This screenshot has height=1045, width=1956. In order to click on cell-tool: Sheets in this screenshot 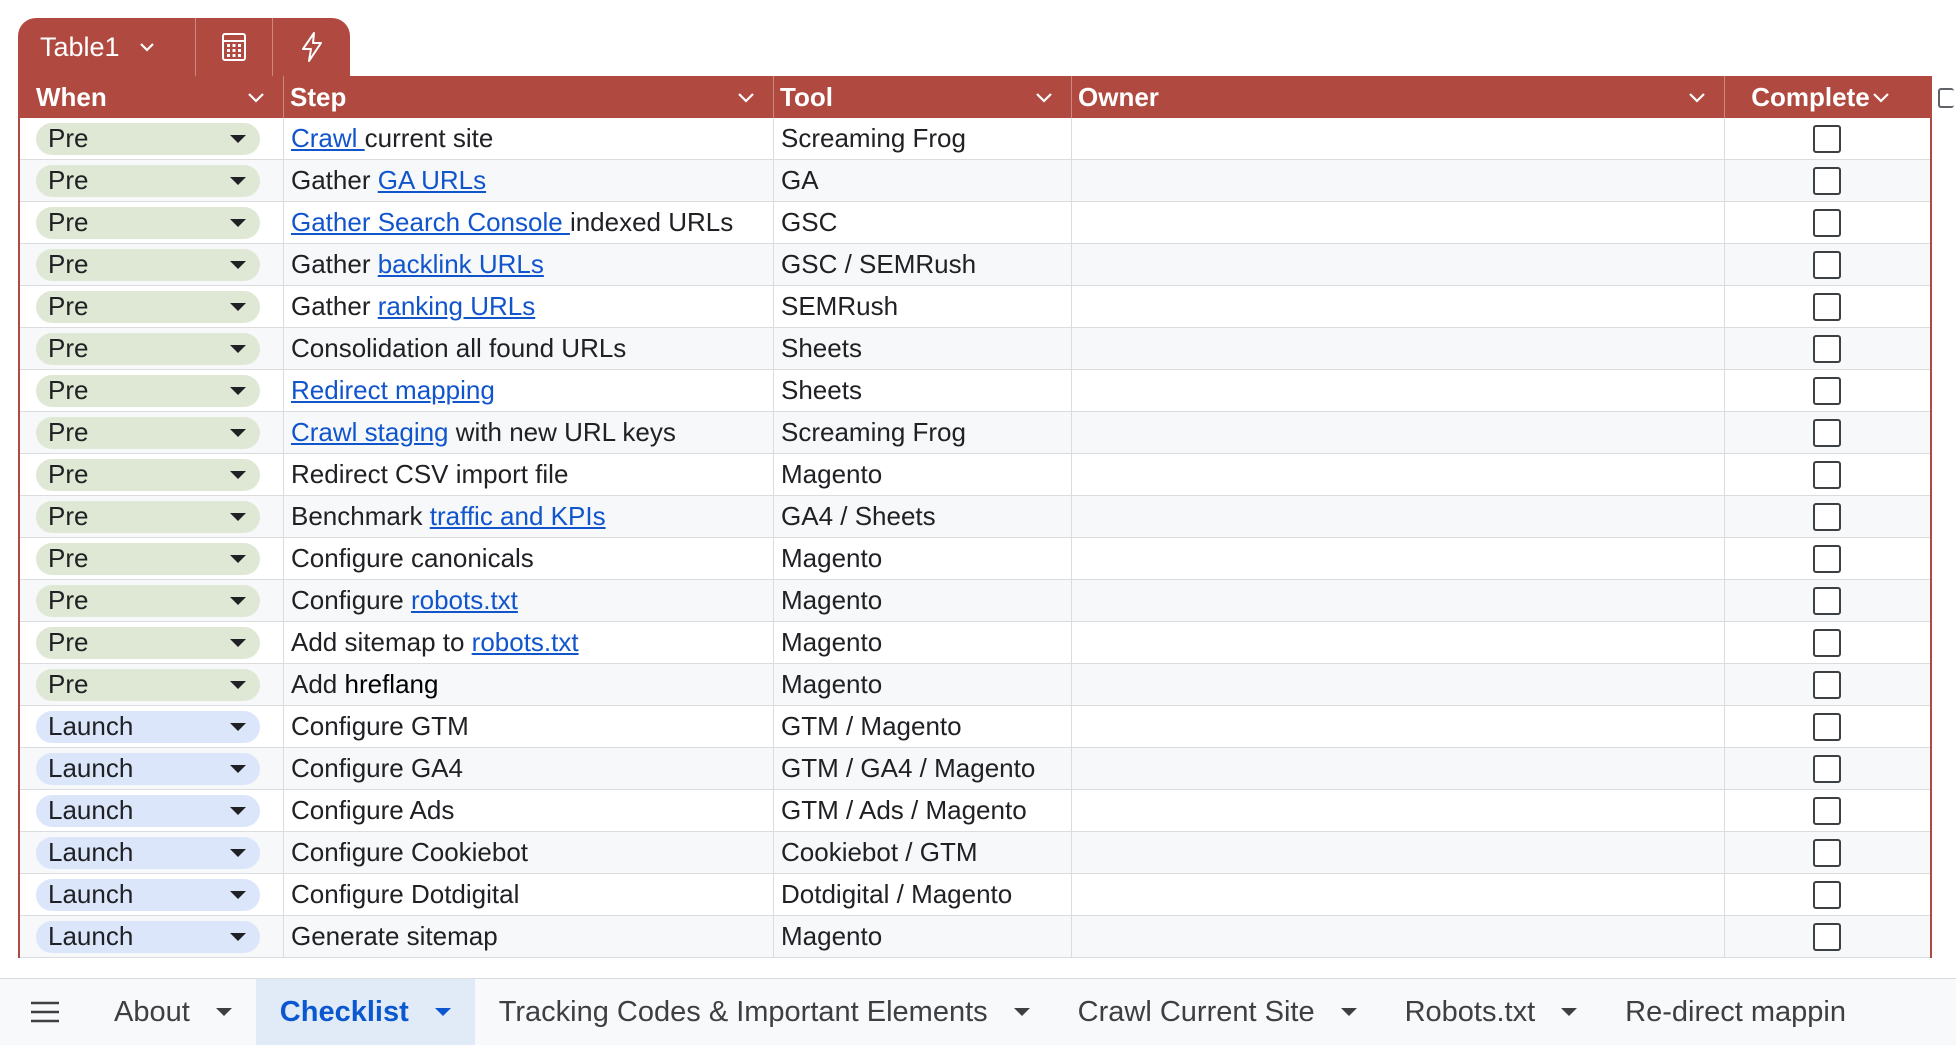, I will do `click(923, 348)`.